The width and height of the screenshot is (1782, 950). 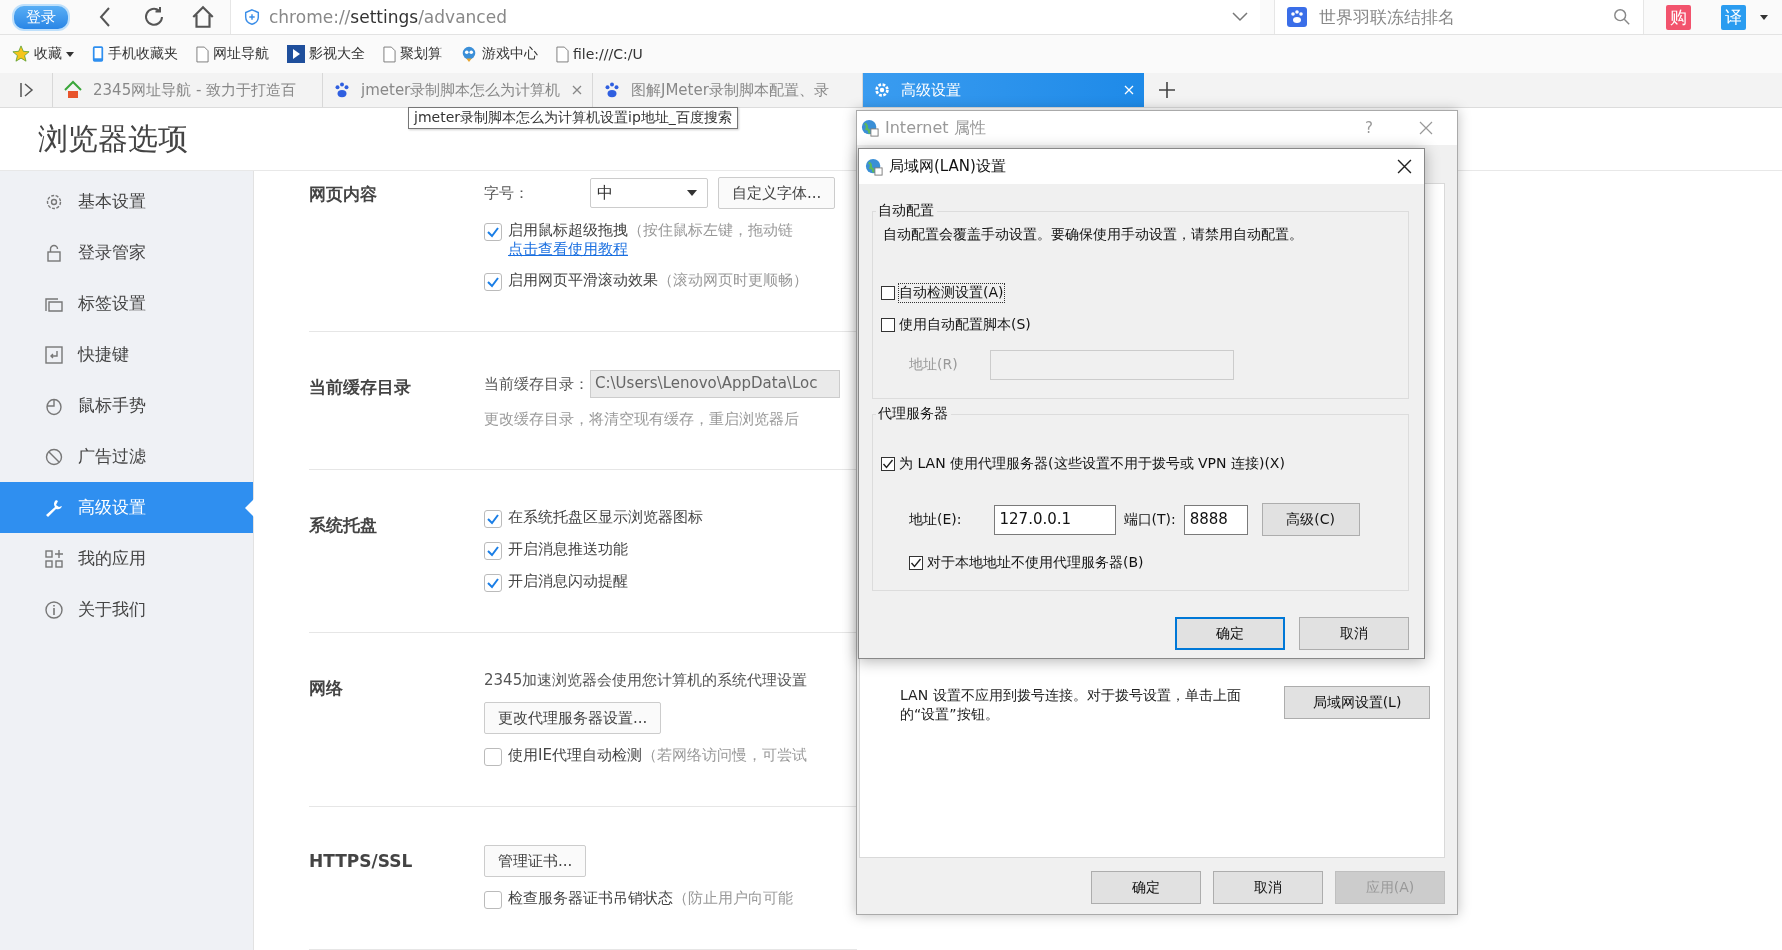 I want to click on address-bar: chrome://settings/advanced, so click(x=745, y=17).